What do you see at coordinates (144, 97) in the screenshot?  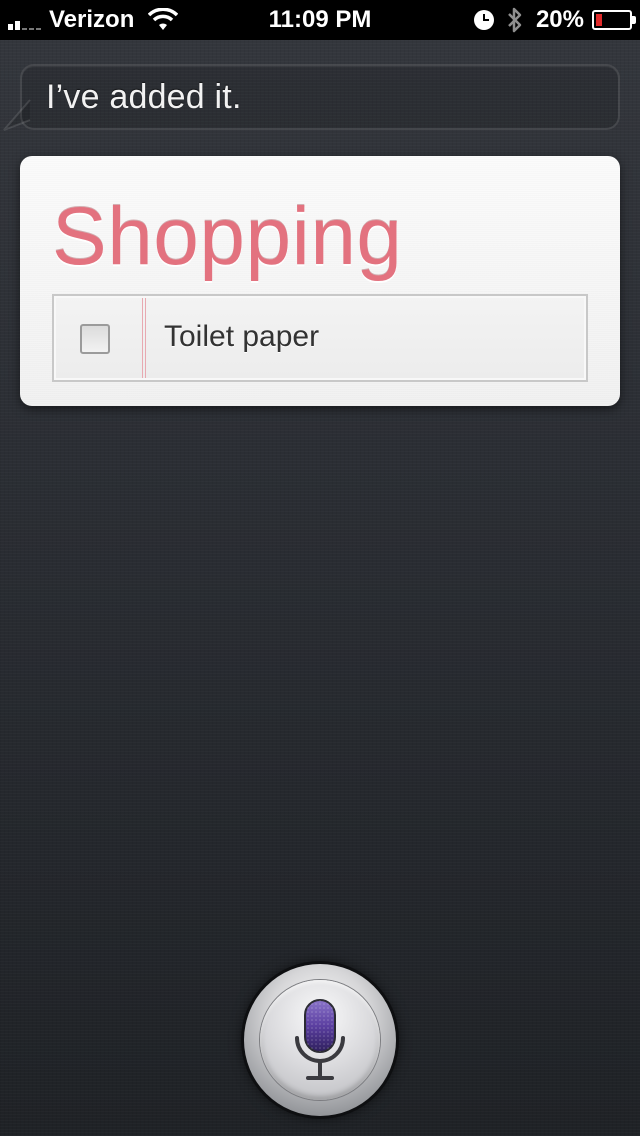 I see `siri-response-text: I’ve added it.` at bounding box center [144, 97].